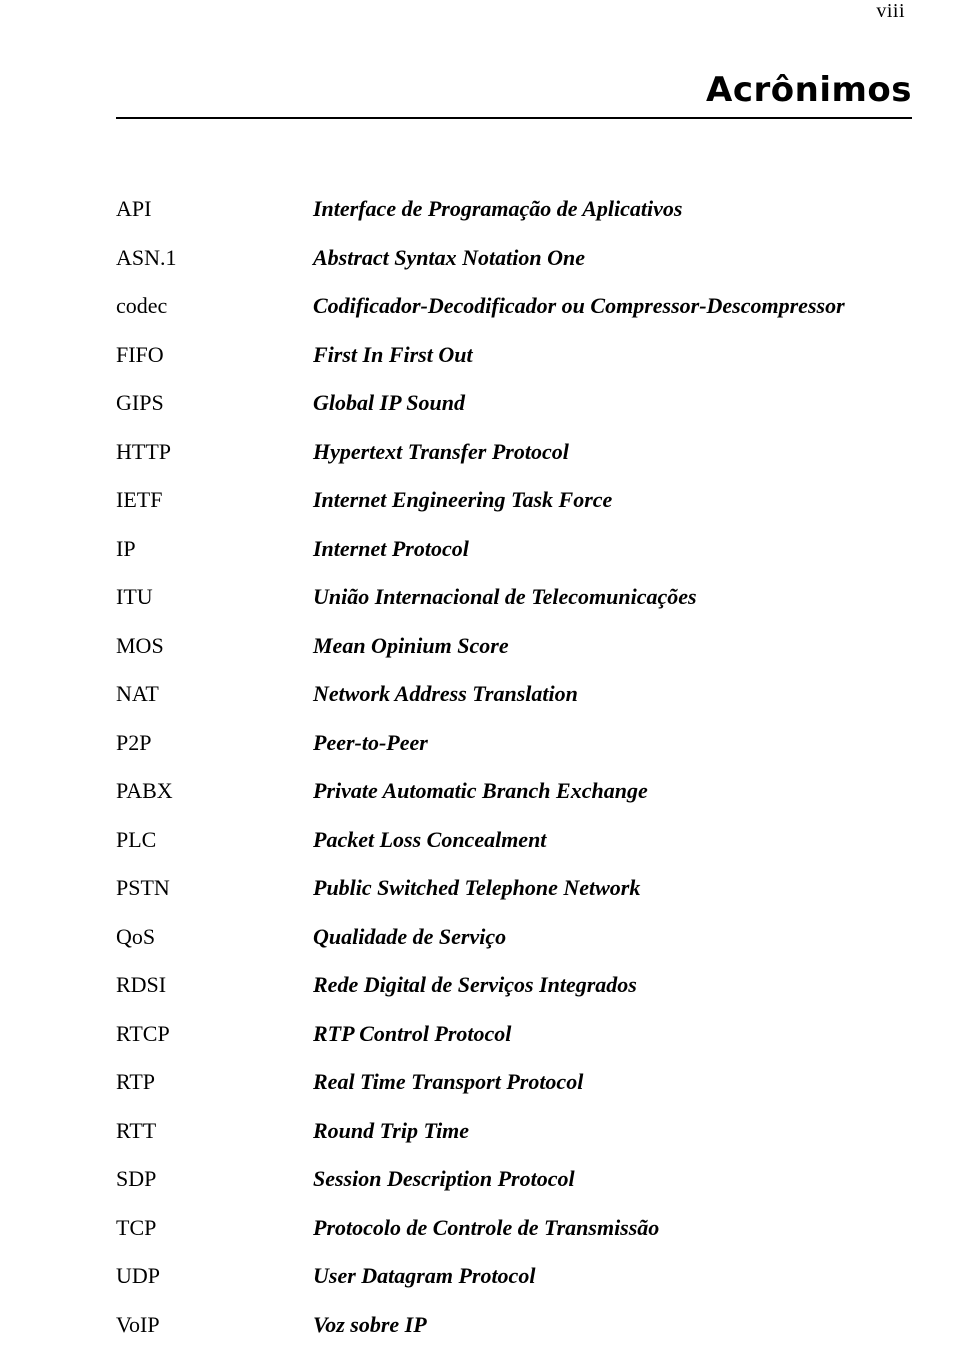 This screenshot has width=960, height=1360. I want to click on acronym-term: QoS, so click(214, 937).